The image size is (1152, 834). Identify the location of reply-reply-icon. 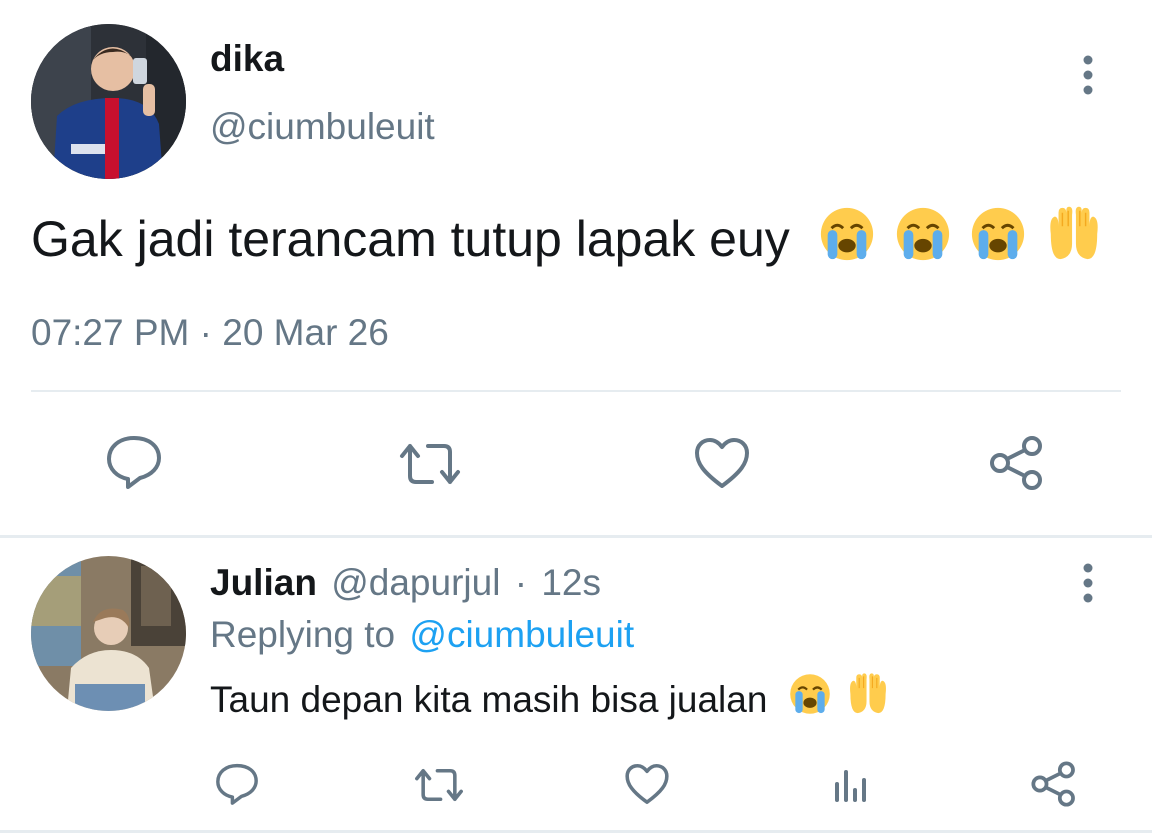
(237, 784).